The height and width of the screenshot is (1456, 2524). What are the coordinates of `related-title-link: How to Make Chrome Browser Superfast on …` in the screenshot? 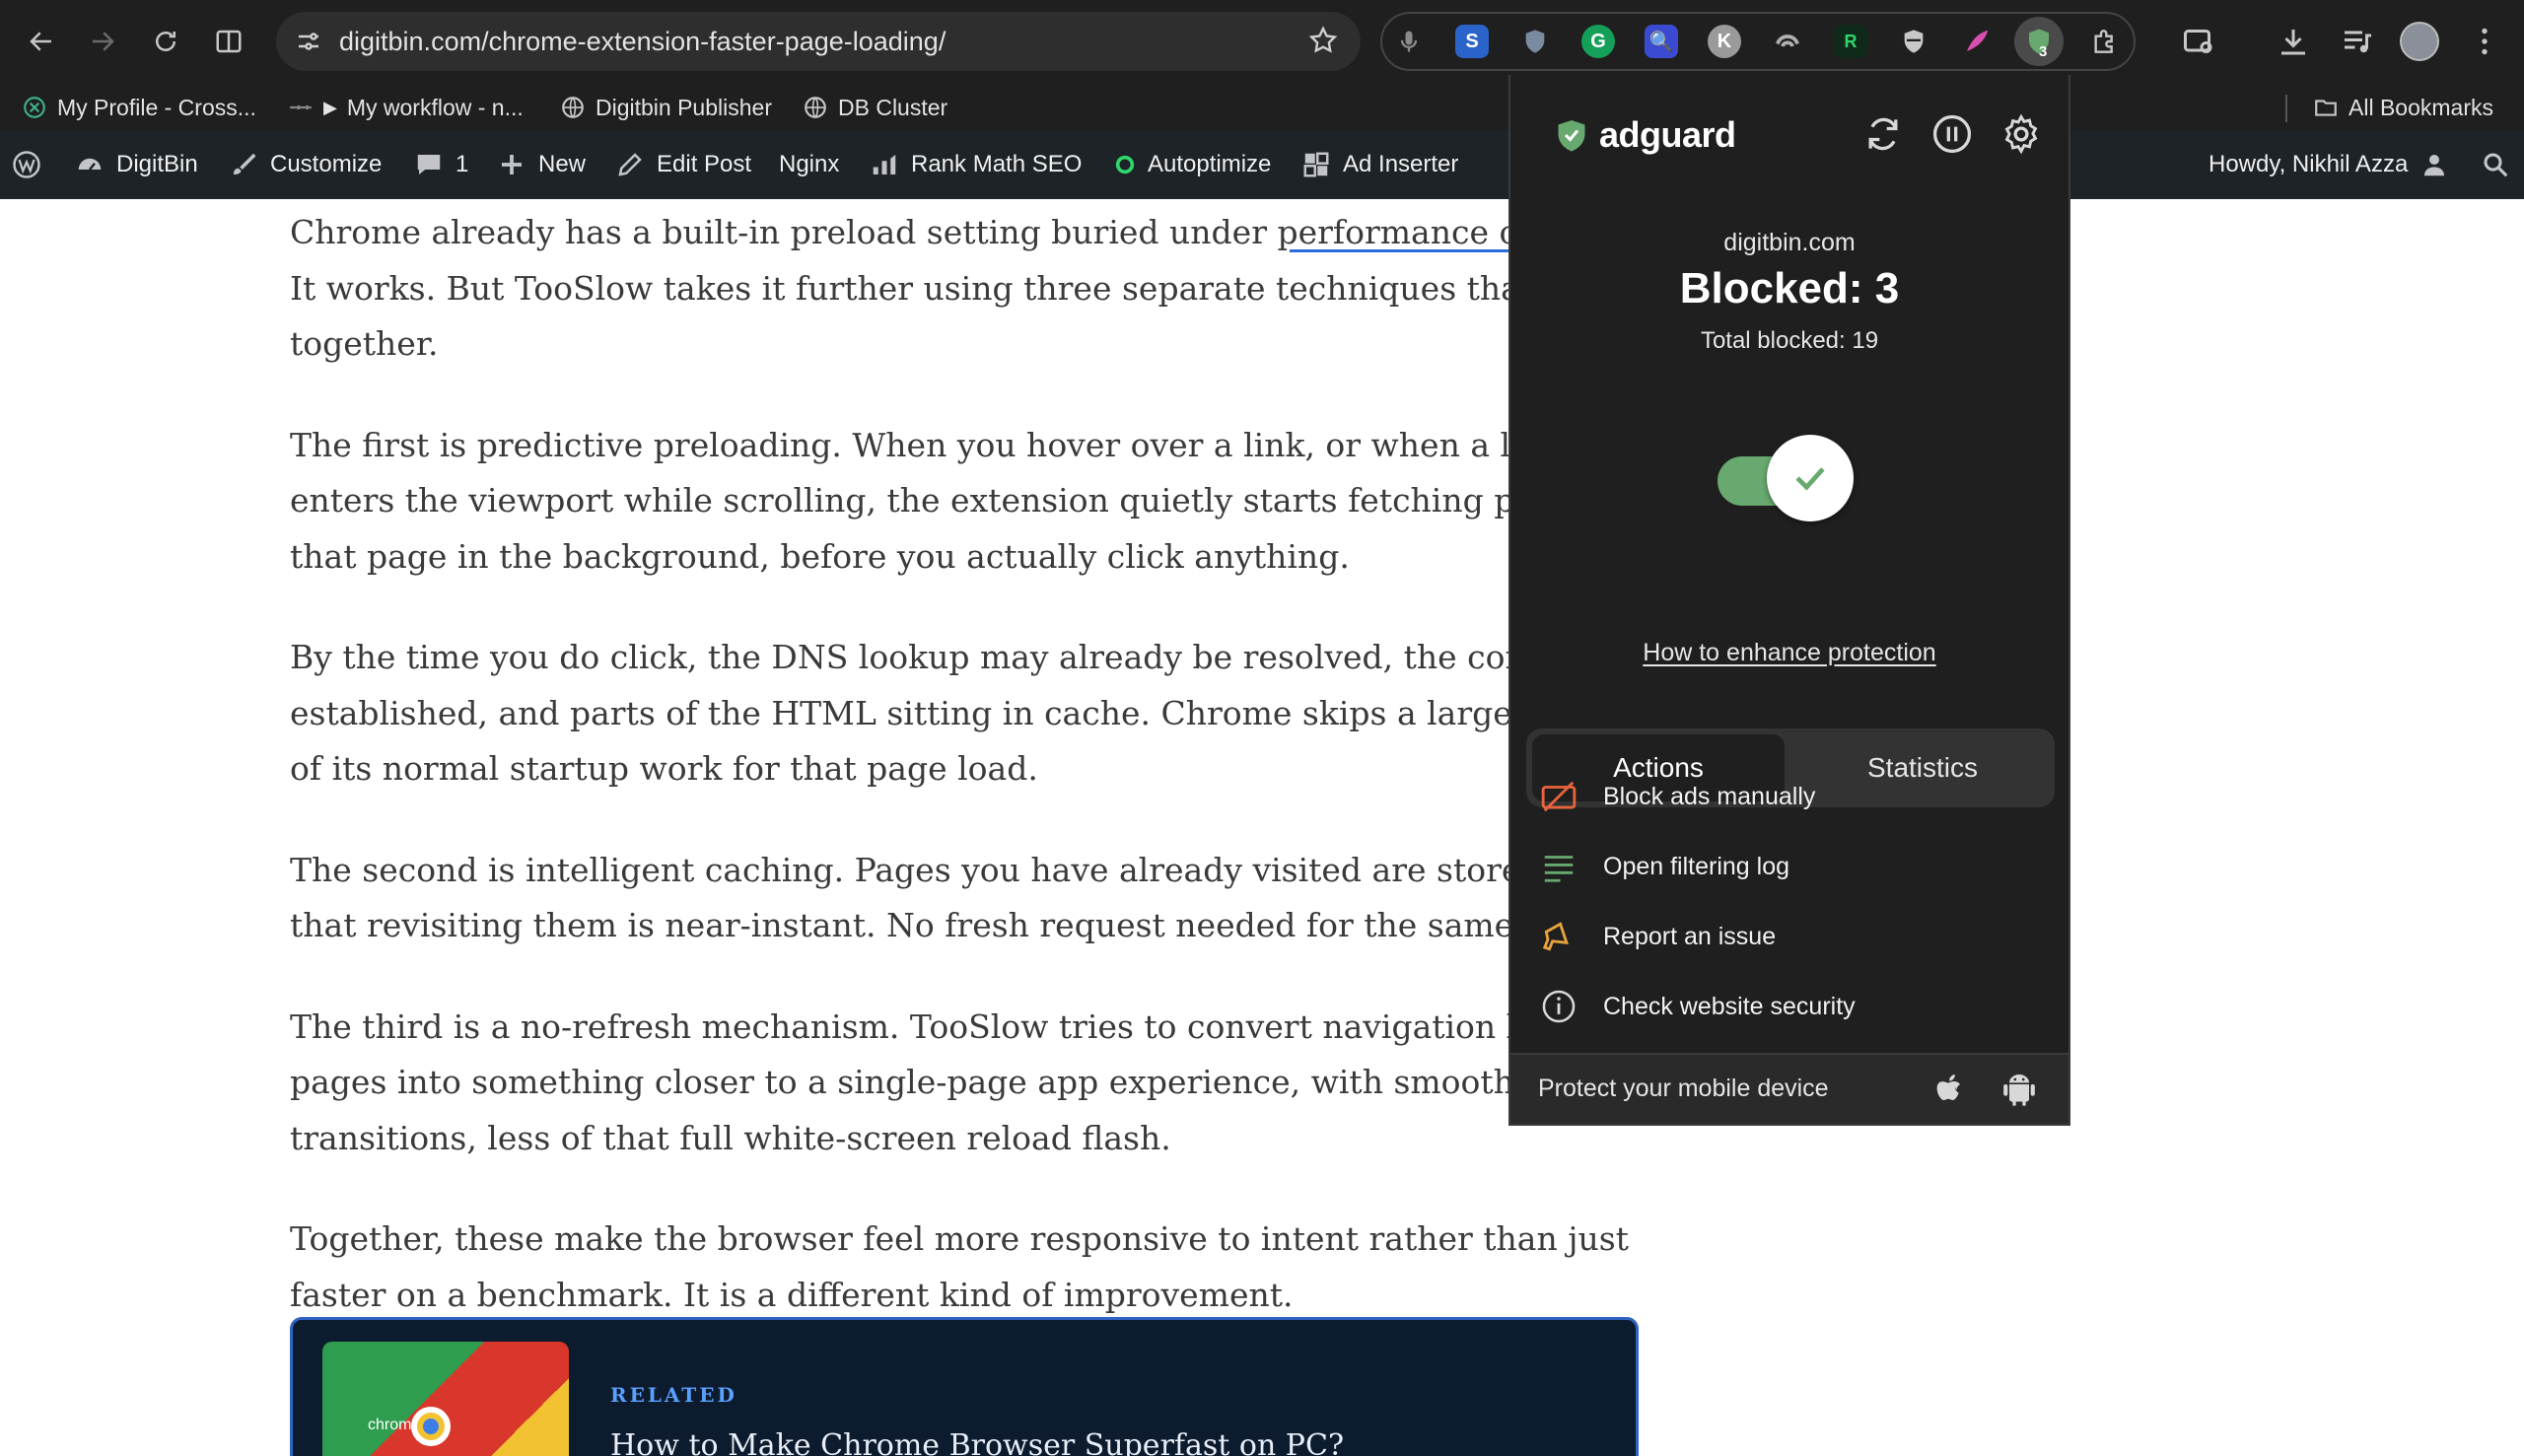 It's located at (977, 1442).